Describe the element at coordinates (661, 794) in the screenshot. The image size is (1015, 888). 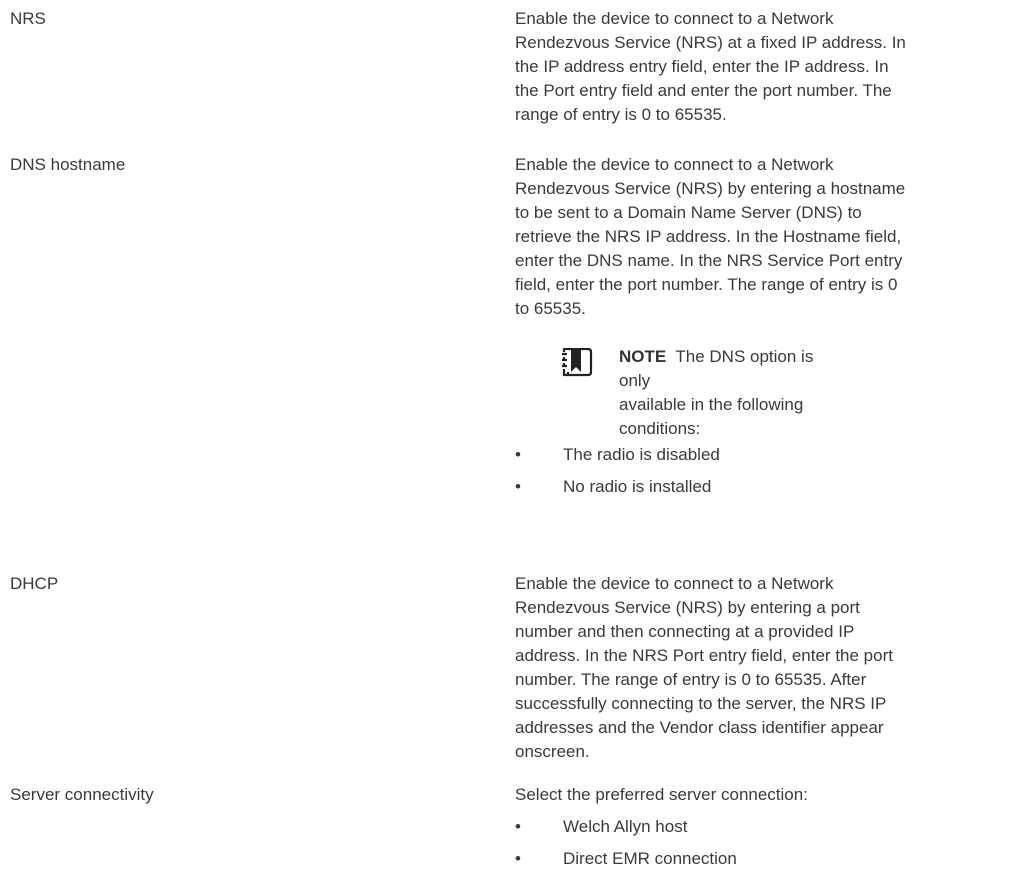
I see `description-line: Select the preferred server connection:` at that location.